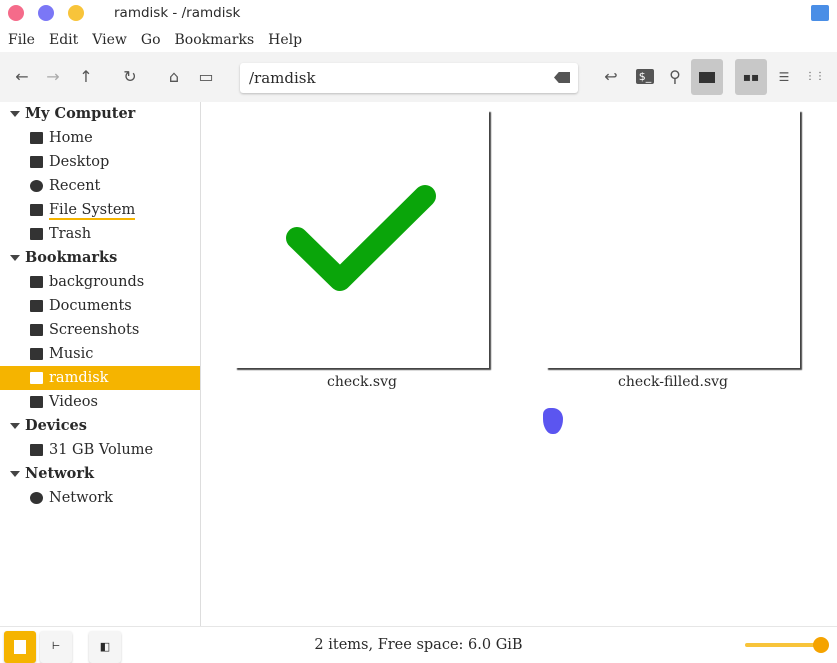 Image resolution: width=837 pixels, height=663 pixels. Describe the element at coordinates (16, 13) in the screenshot. I see `close-button` at that location.